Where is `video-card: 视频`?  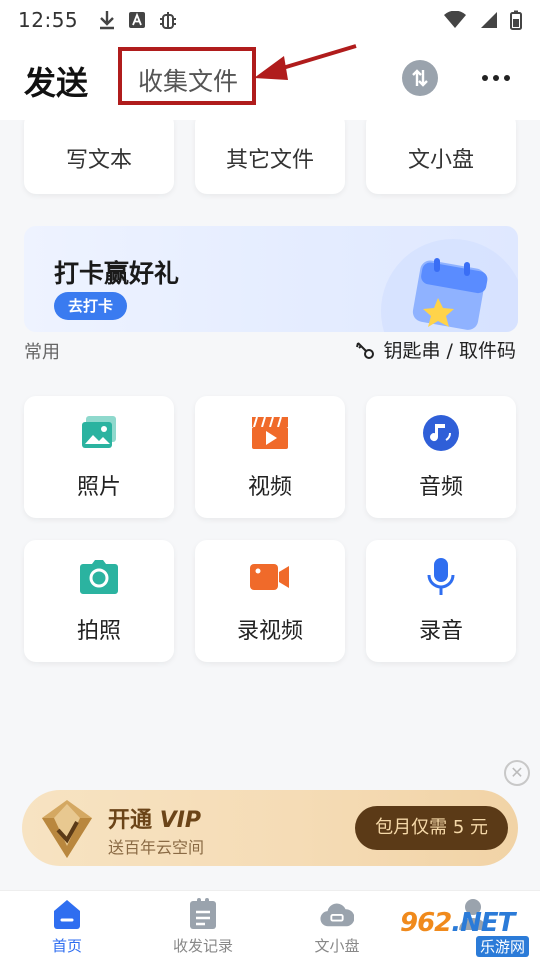
video-card: 视频 is located at coordinates (270, 457).